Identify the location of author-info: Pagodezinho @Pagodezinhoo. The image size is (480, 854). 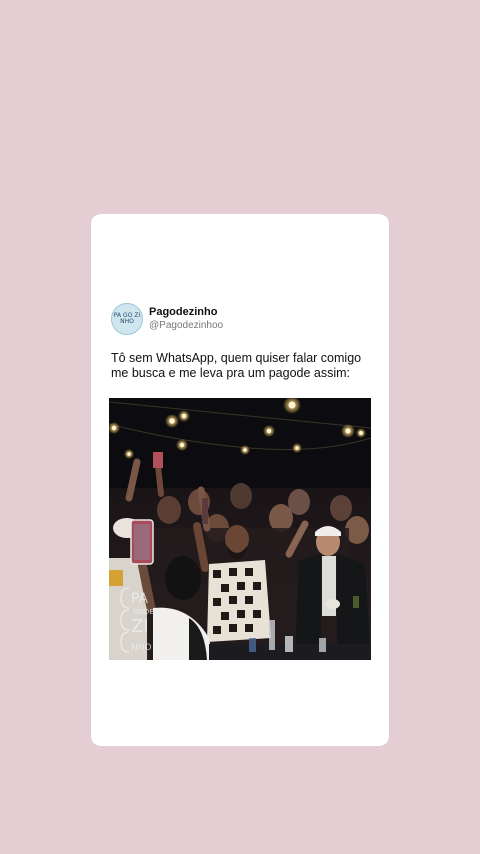
(186, 319).